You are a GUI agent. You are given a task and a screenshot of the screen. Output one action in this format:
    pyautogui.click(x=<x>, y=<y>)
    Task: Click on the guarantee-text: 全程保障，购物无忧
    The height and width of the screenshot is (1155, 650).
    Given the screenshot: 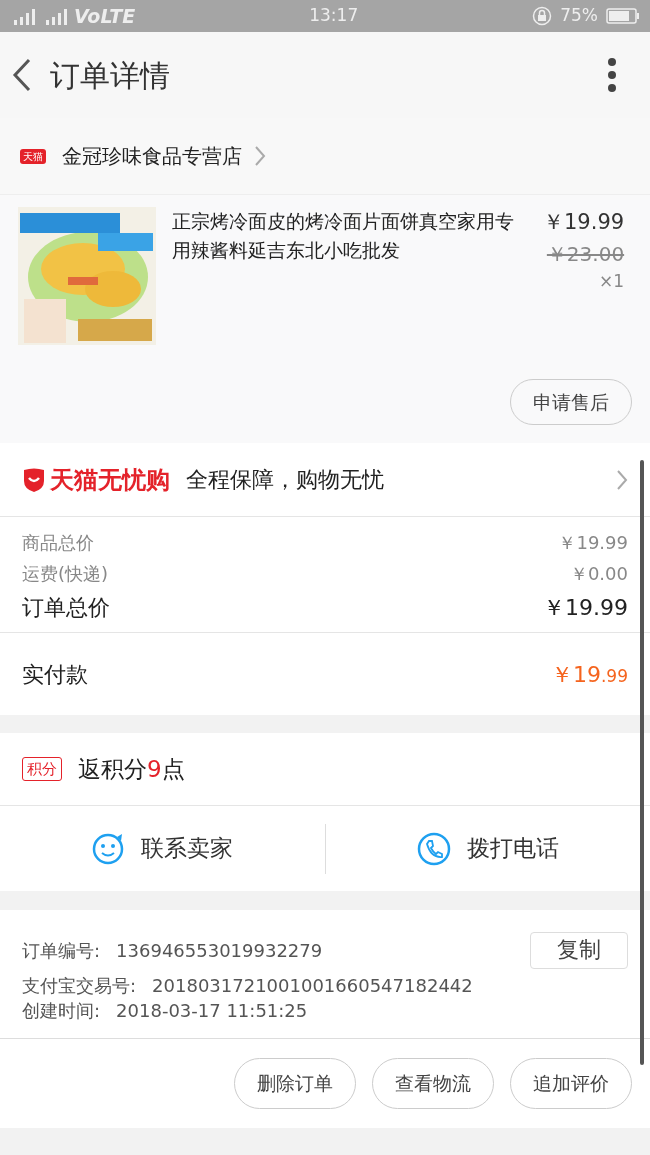 What is the action you would take?
    pyautogui.click(x=285, y=480)
    